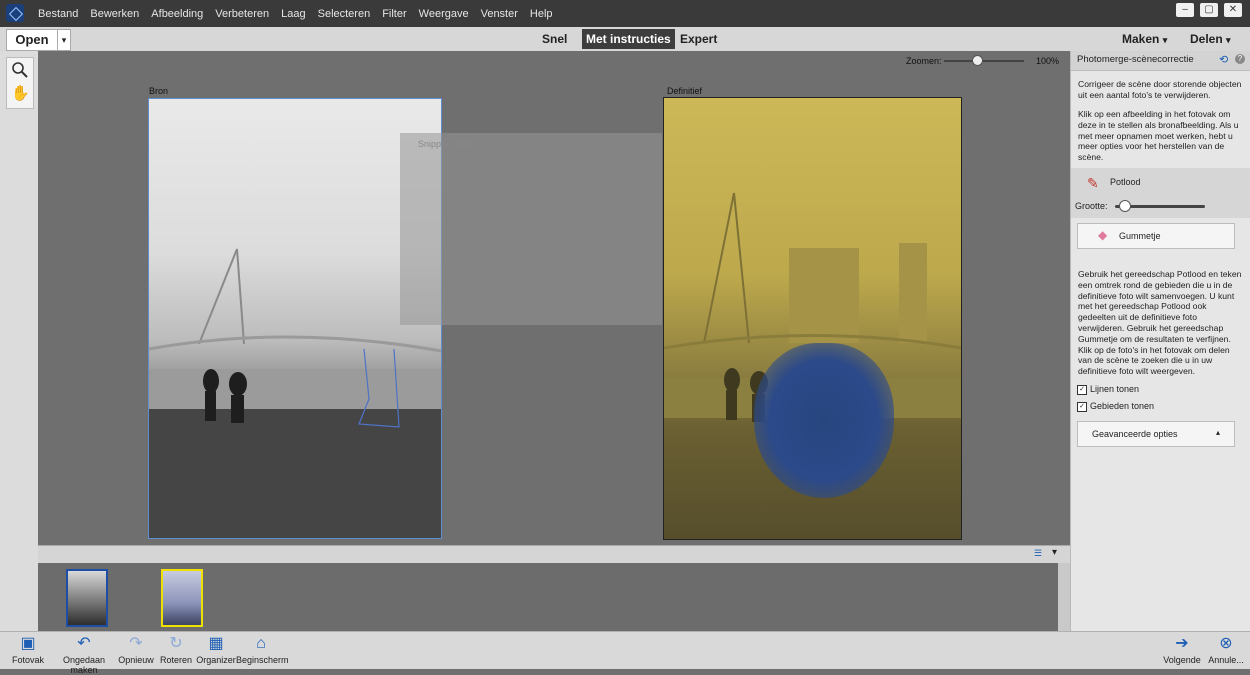 Image resolution: width=1250 pixels, height=675 pixels. I want to click on redo-label: Opnieuw, so click(136, 660).